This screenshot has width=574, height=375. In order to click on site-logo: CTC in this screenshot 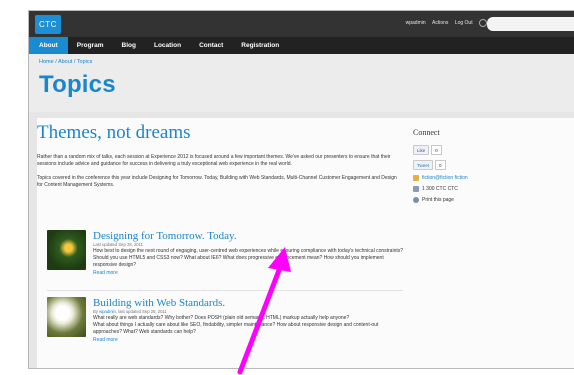, I will do `click(48, 24)`.